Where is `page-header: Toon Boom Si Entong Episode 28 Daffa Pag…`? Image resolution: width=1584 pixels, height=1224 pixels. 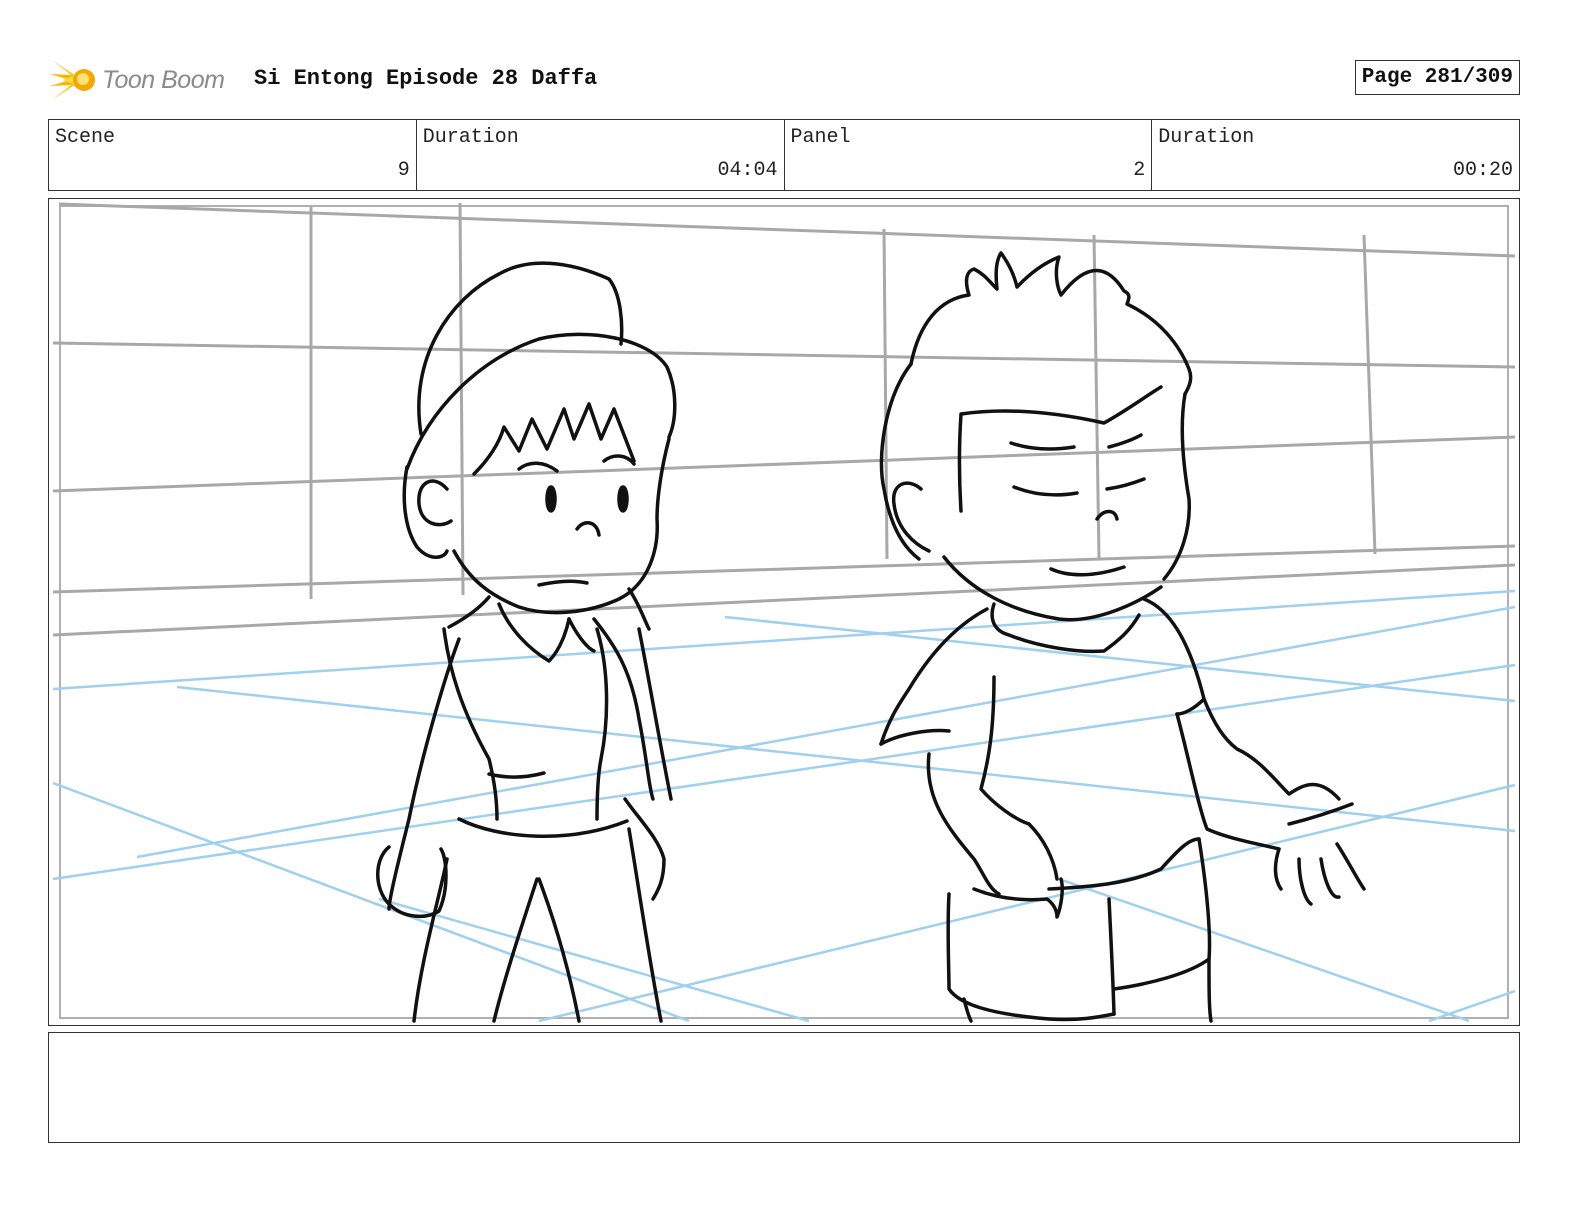 page-header: Toon Boom Si Entong Episode 28 Daffa Pag… is located at coordinates (784, 80).